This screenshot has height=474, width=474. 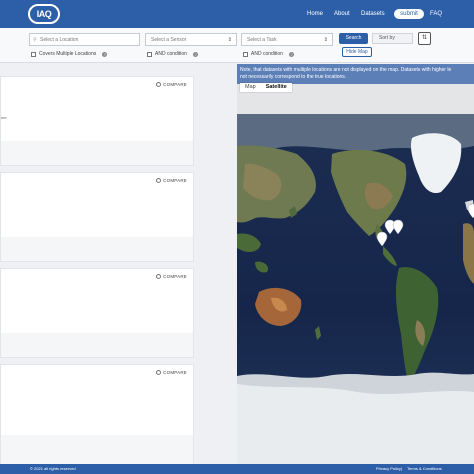 I want to click on hide-map-button: Hide Map, so click(x=357, y=52).